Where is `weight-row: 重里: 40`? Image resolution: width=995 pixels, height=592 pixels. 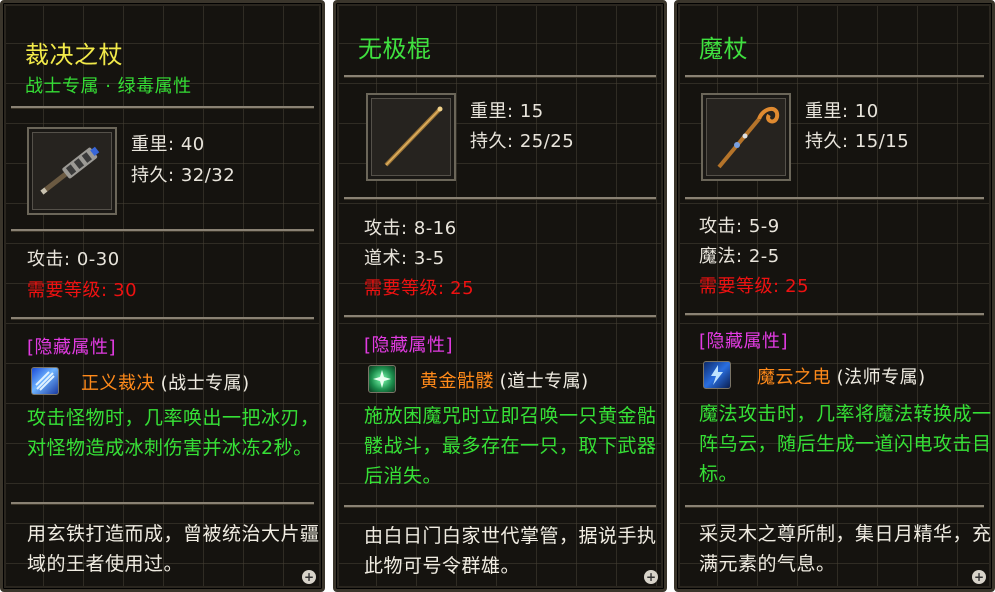
weight-row: 重里: 40 is located at coordinates (168, 143).